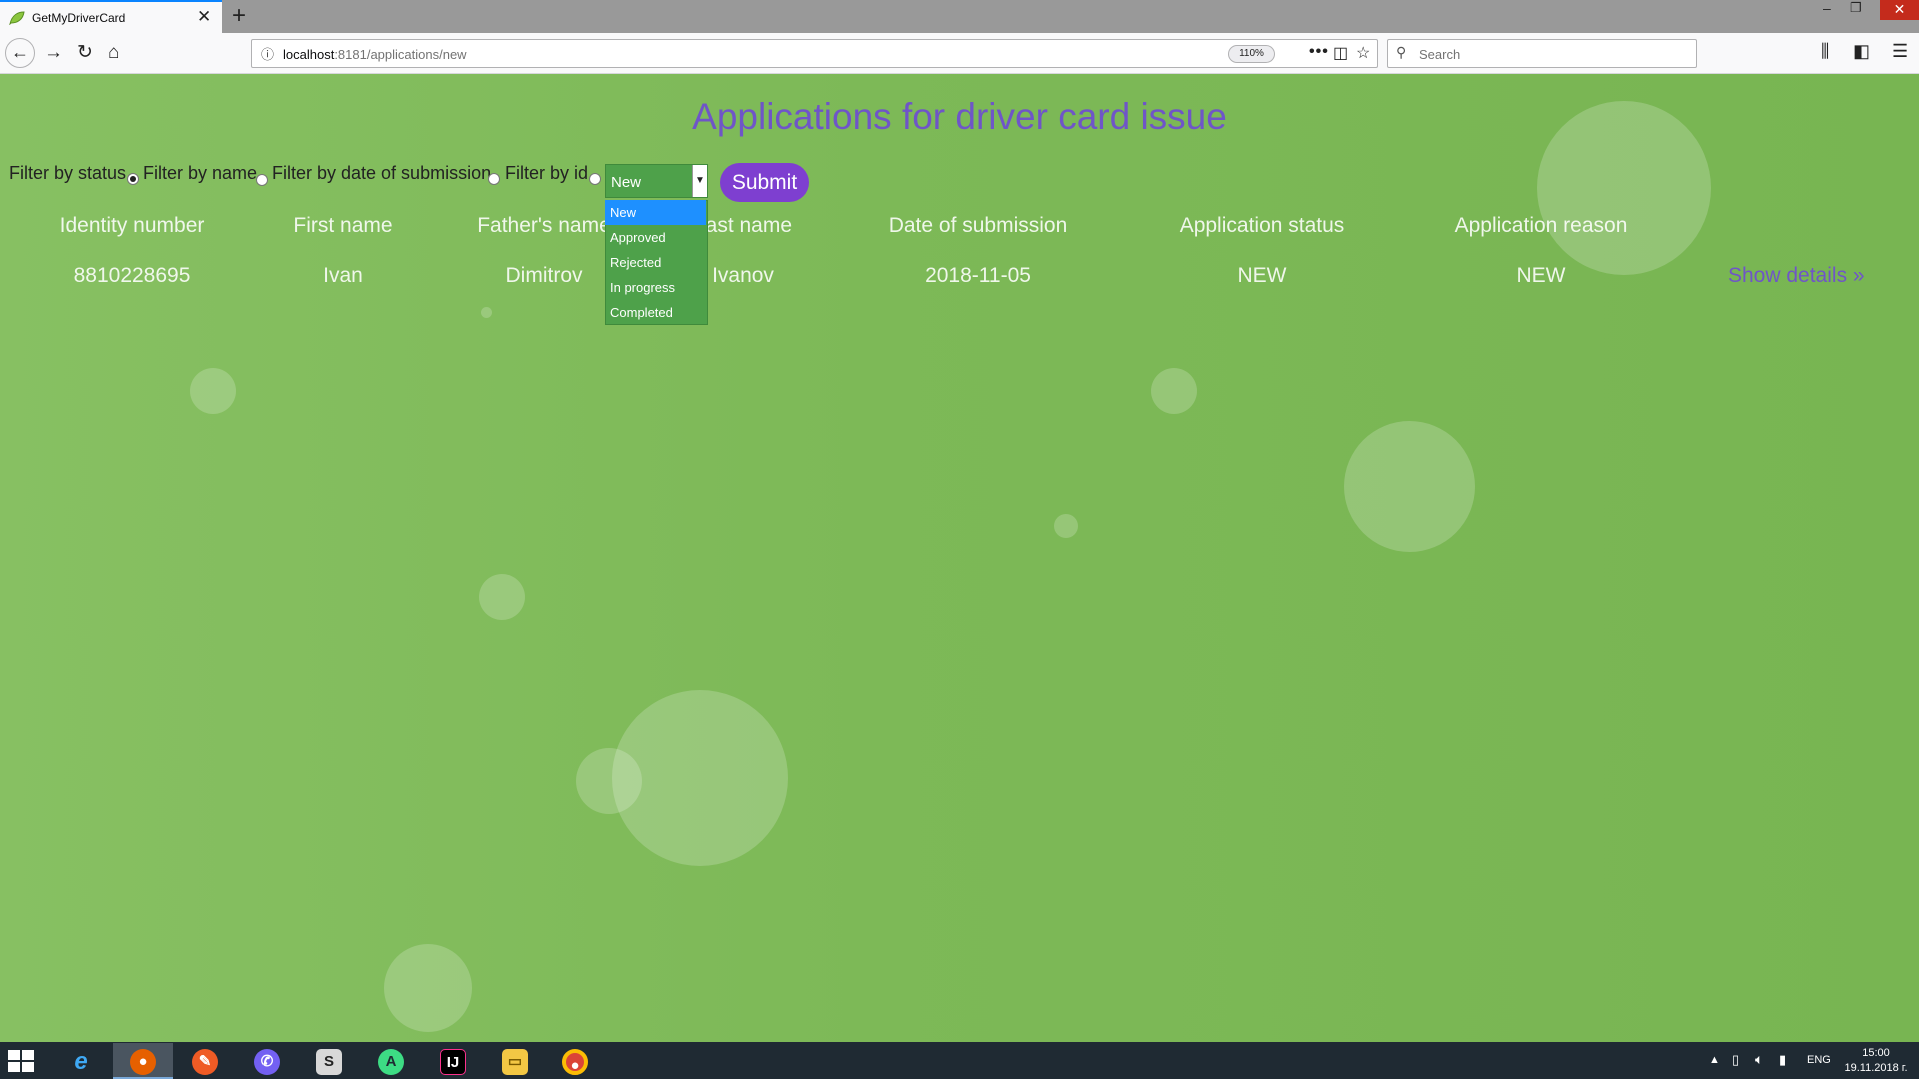  I want to click on cell-application-status: NEW, so click(1262, 275).